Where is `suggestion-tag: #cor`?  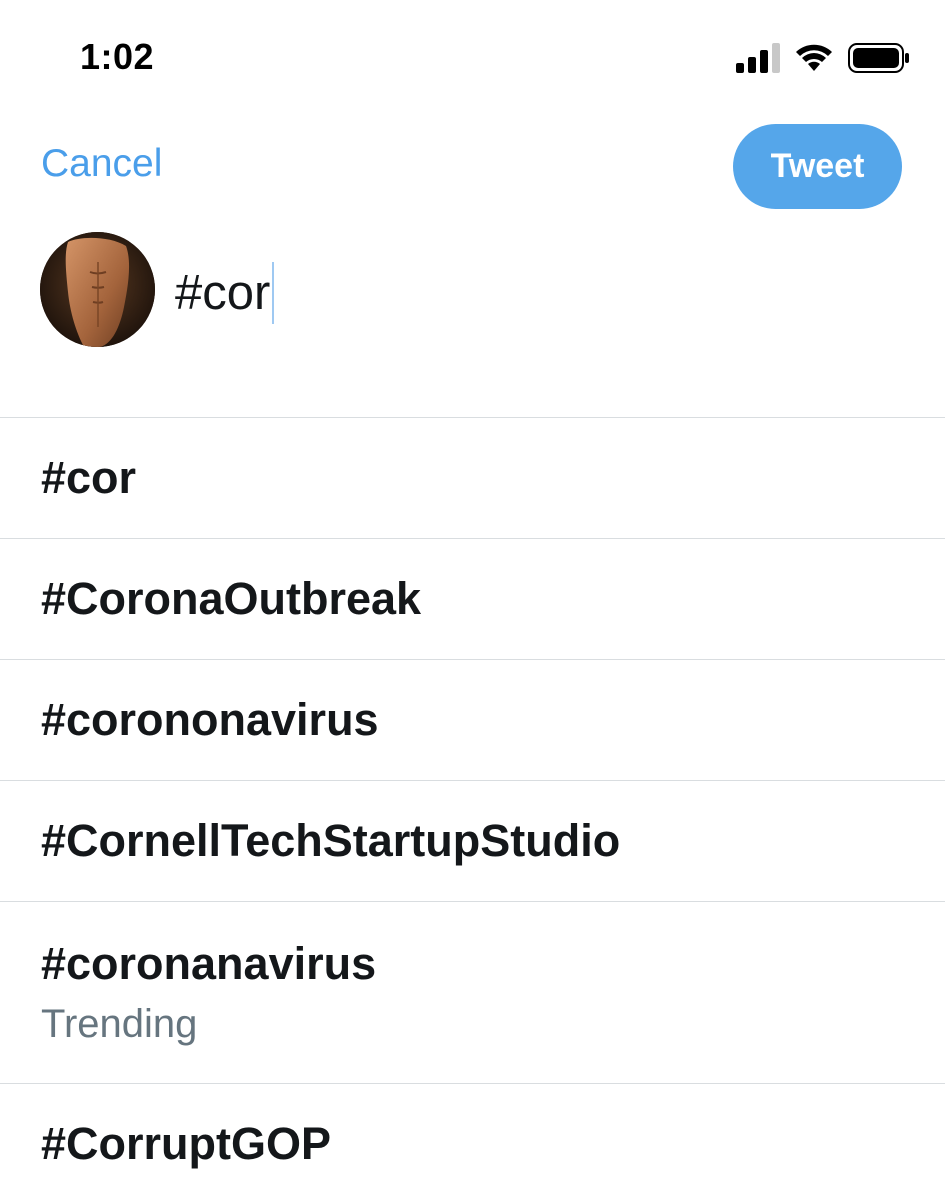 suggestion-tag: #cor is located at coordinates (89, 478).